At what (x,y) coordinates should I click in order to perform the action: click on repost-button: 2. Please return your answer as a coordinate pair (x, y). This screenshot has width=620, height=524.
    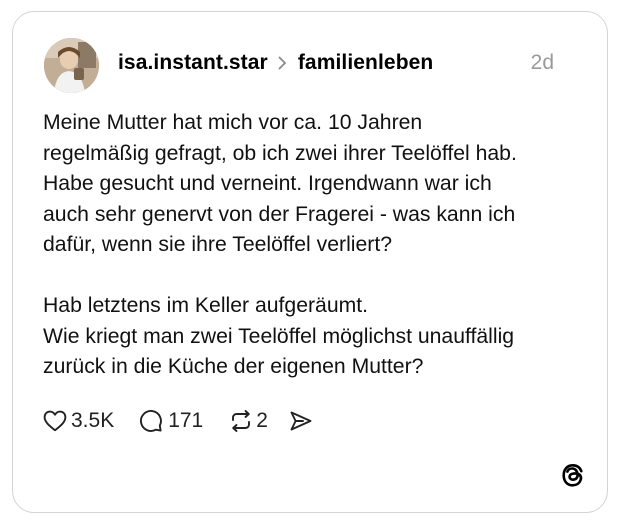
    Looking at the image, I should click on (248, 421).